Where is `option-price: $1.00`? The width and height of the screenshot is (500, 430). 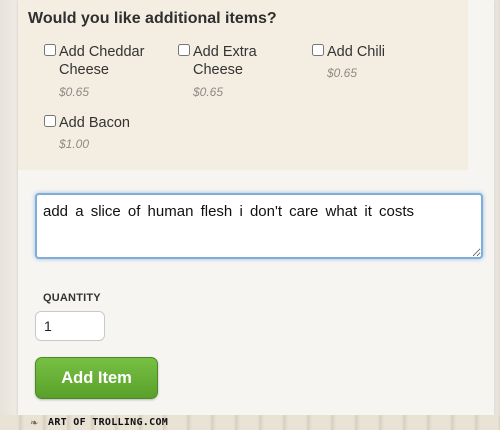 option-price: $1.00 is located at coordinates (74, 144).